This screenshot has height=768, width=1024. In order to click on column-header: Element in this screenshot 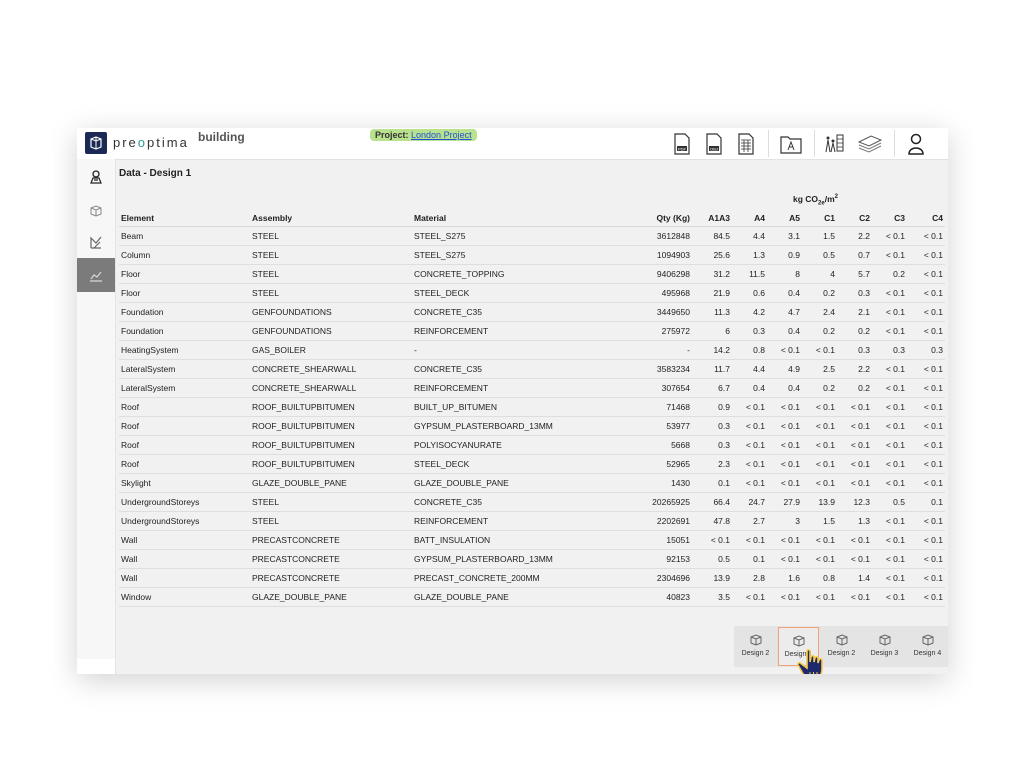, I will do `click(184, 218)`.